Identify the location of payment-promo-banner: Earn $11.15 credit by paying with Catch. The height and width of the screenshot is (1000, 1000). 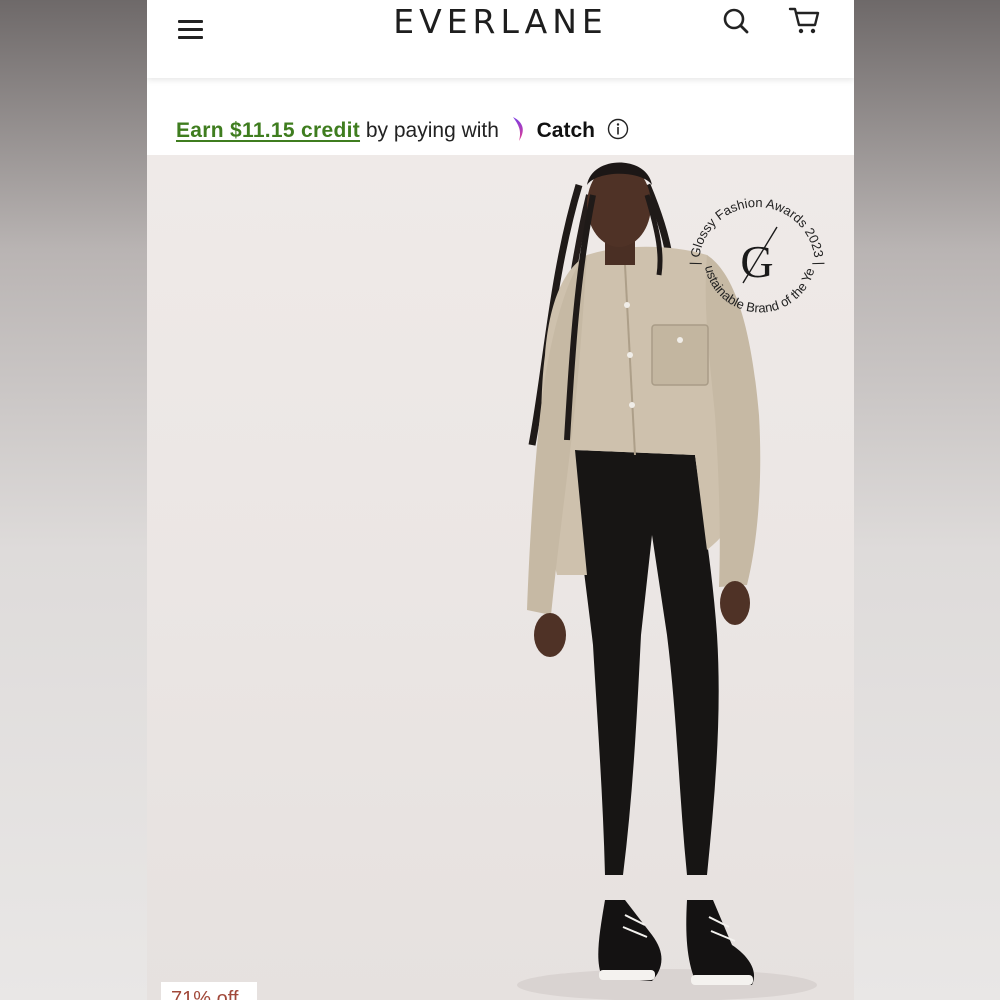
(500, 127).